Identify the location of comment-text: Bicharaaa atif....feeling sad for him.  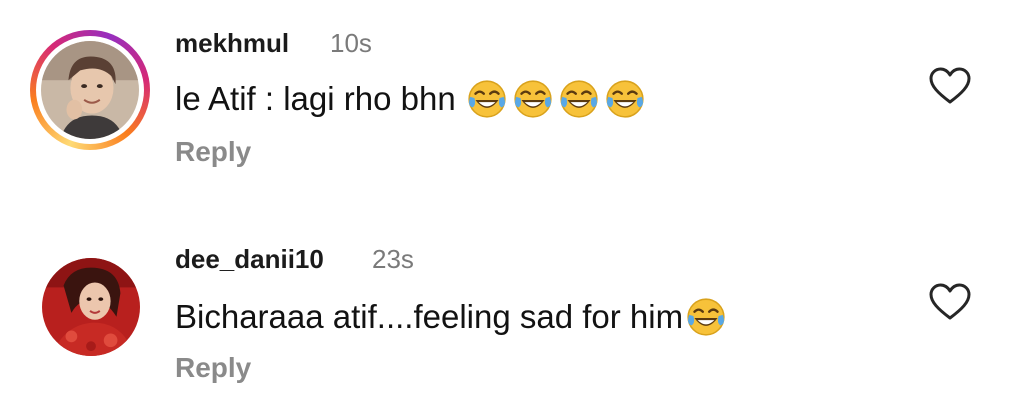
(453, 317).